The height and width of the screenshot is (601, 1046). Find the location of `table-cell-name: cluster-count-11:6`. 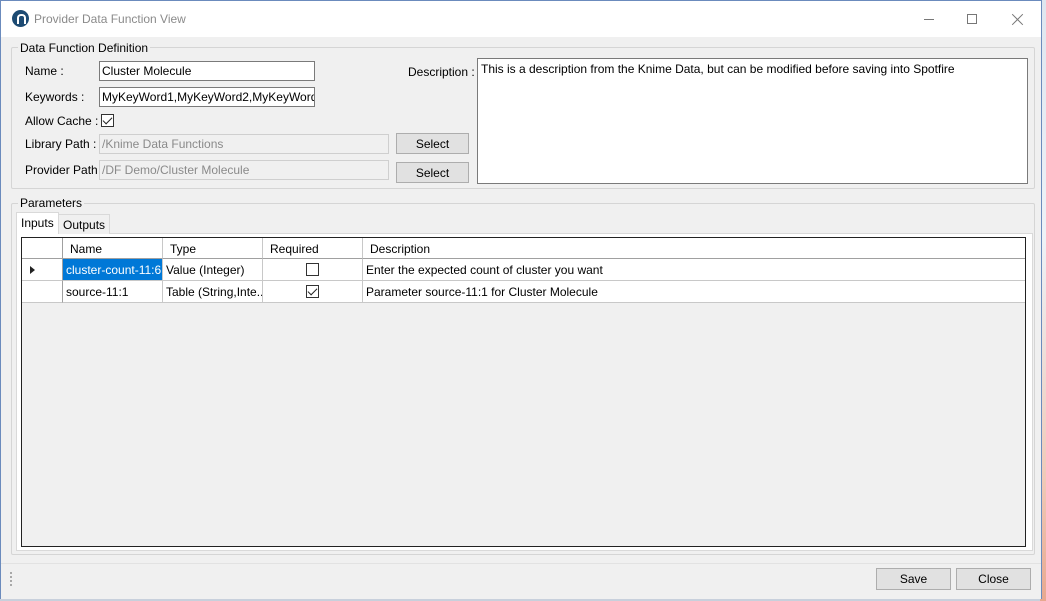

table-cell-name: cluster-count-11:6 is located at coordinates (113, 270).